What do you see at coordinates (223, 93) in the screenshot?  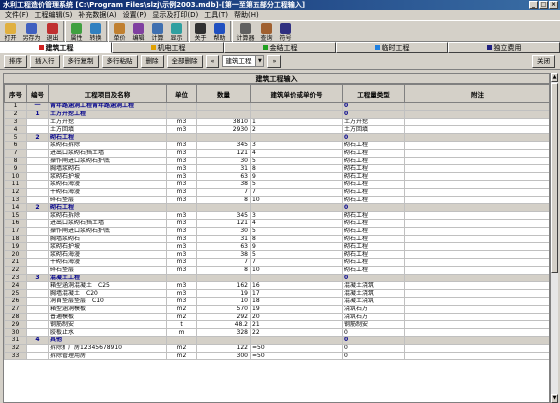 I see `col-header-quantity: 数量` at bounding box center [223, 93].